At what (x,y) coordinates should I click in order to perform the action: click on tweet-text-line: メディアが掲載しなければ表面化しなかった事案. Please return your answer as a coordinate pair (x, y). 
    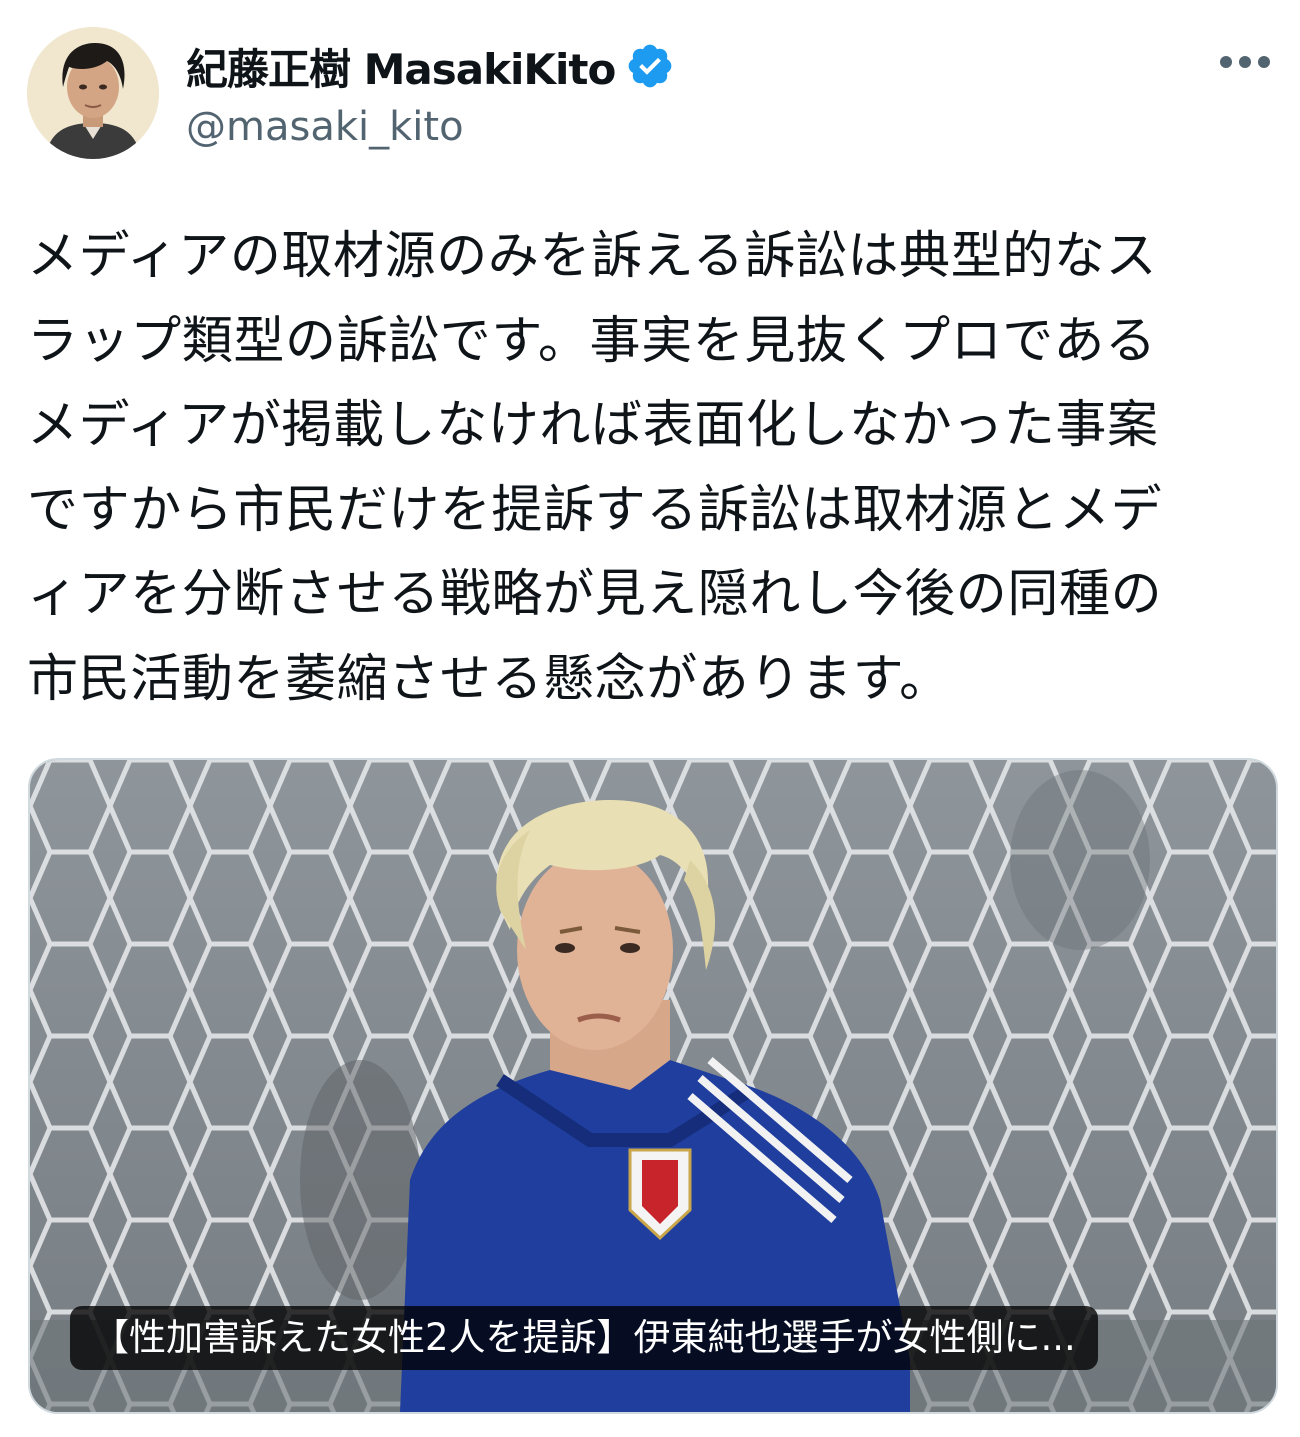
    Looking at the image, I should click on (593, 425).